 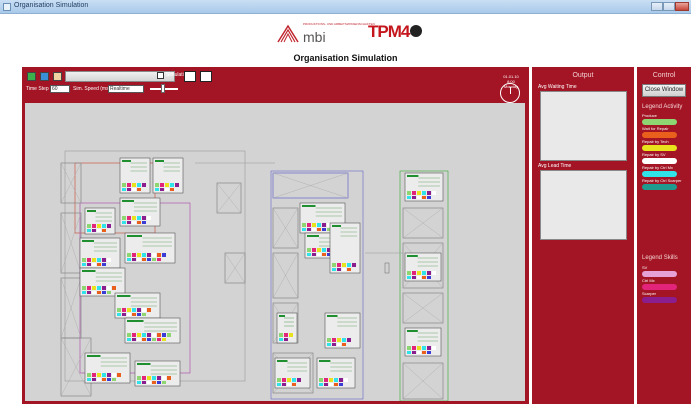 I want to click on time-step-input: 60, so click(x=60, y=89).